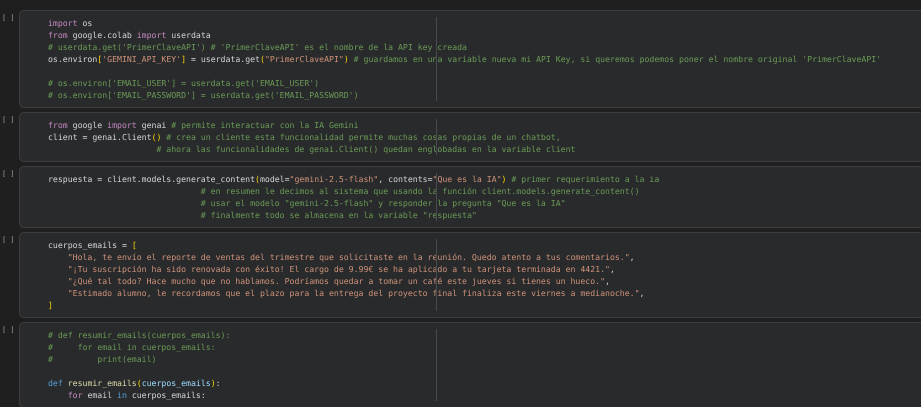 This screenshot has width=921, height=407. I want to click on code-line: import os, so click(70, 23).